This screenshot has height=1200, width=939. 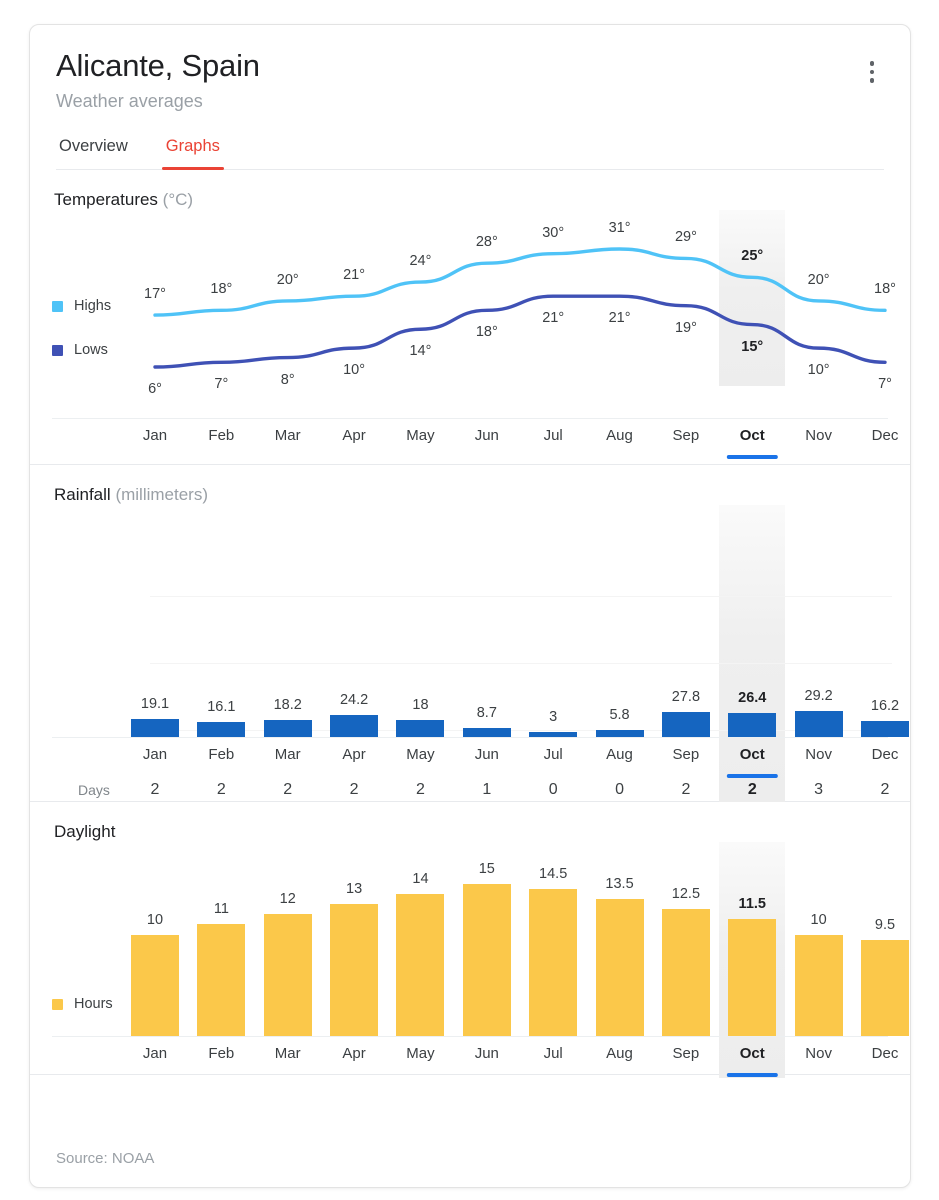 I want to click on rain-bar-apr, so click(x=354, y=725).